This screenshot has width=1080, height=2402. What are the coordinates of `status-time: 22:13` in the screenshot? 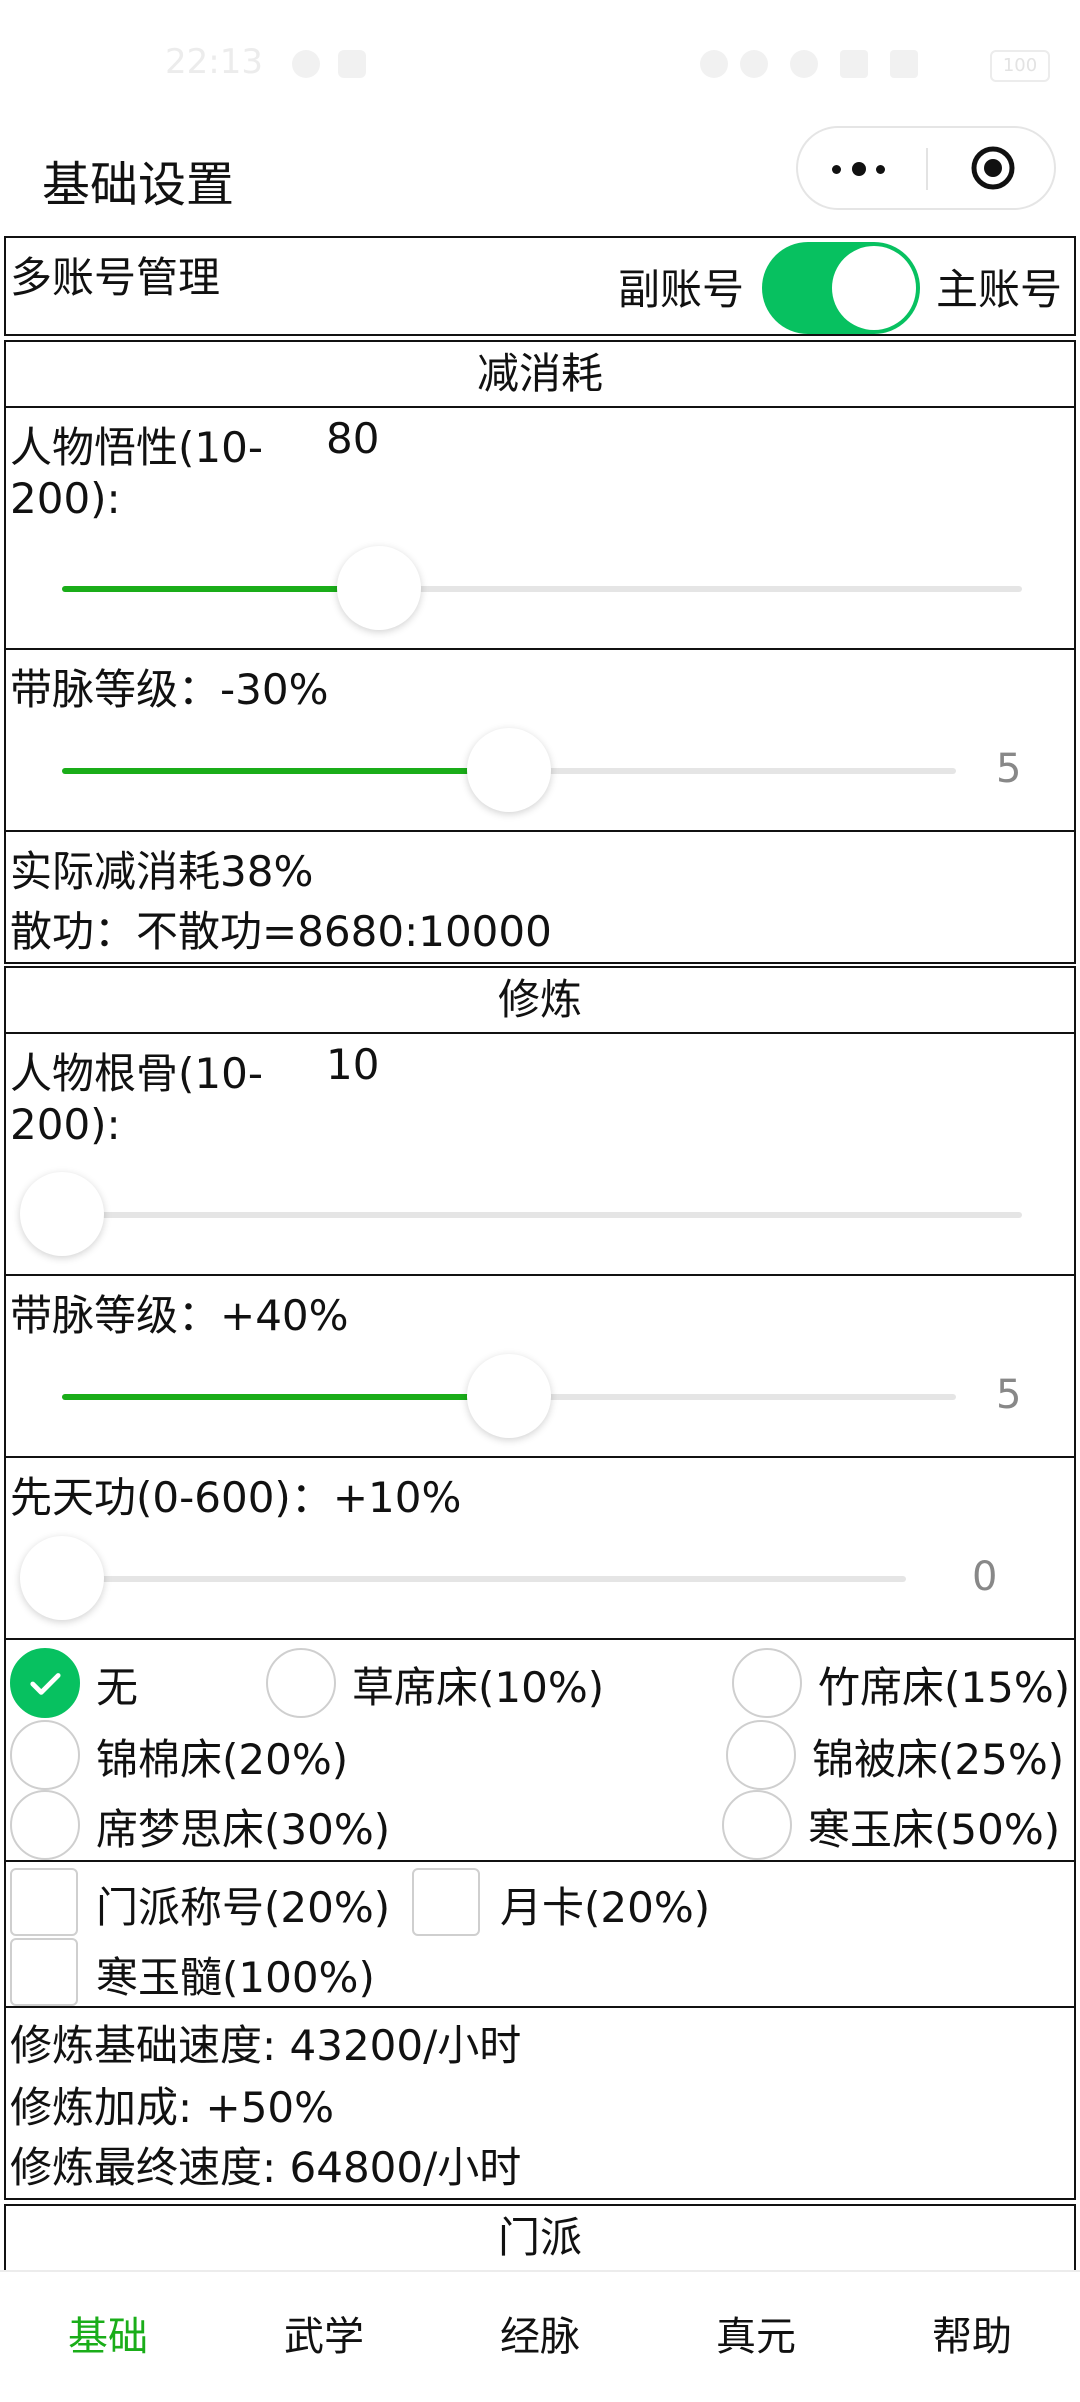 It's located at (214, 62).